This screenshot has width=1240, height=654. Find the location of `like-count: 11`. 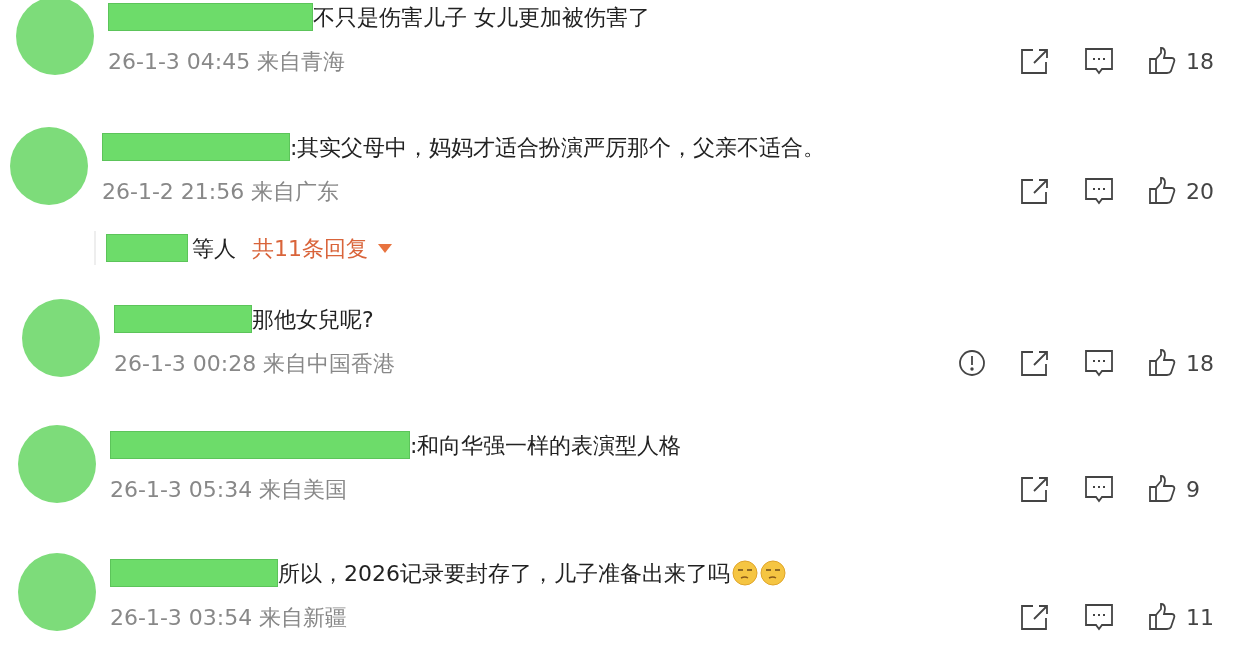

like-count: 11 is located at coordinates (1200, 617).